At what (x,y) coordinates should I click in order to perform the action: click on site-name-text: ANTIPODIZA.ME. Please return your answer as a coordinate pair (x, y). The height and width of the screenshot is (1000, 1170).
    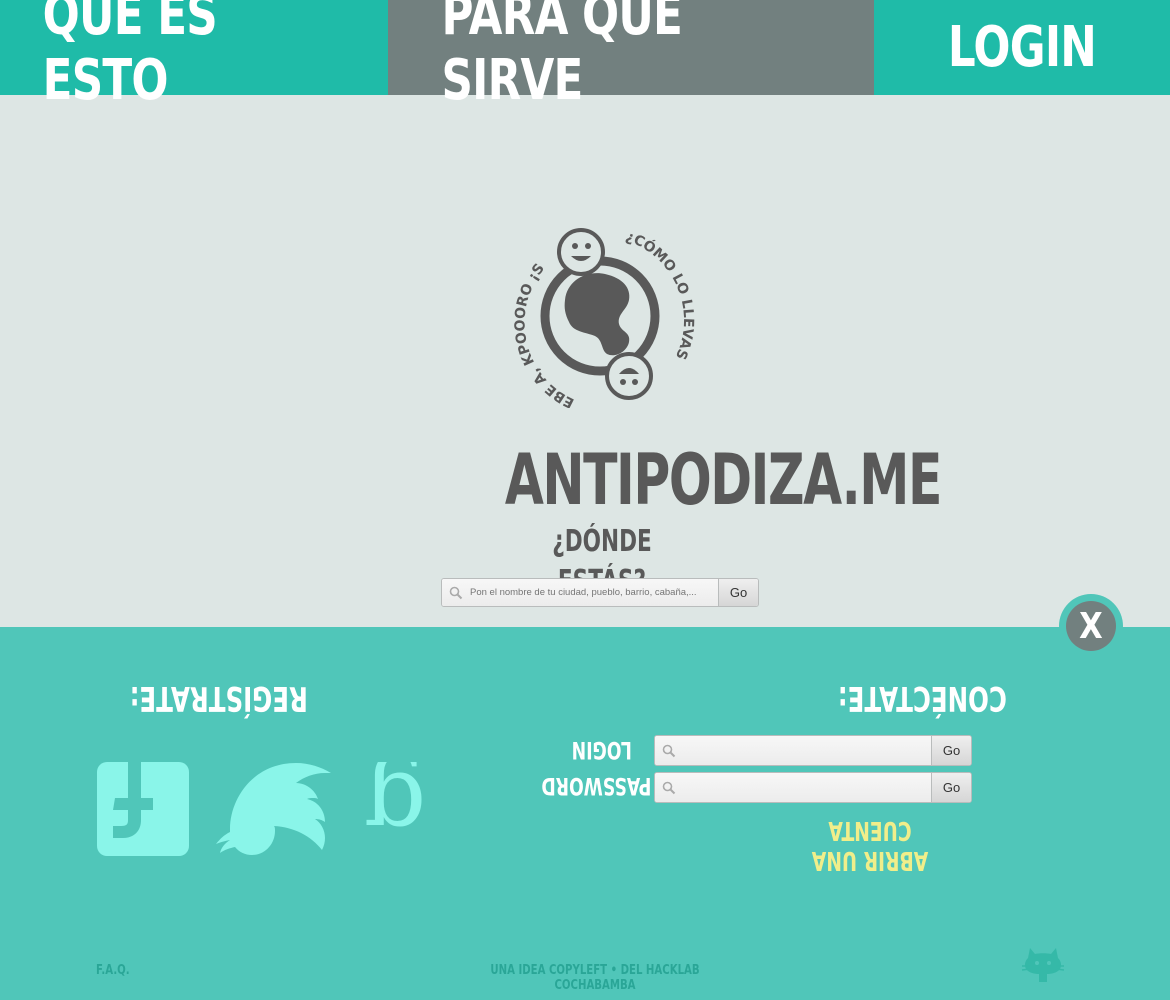
    Looking at the image, I should click on (723, 480).